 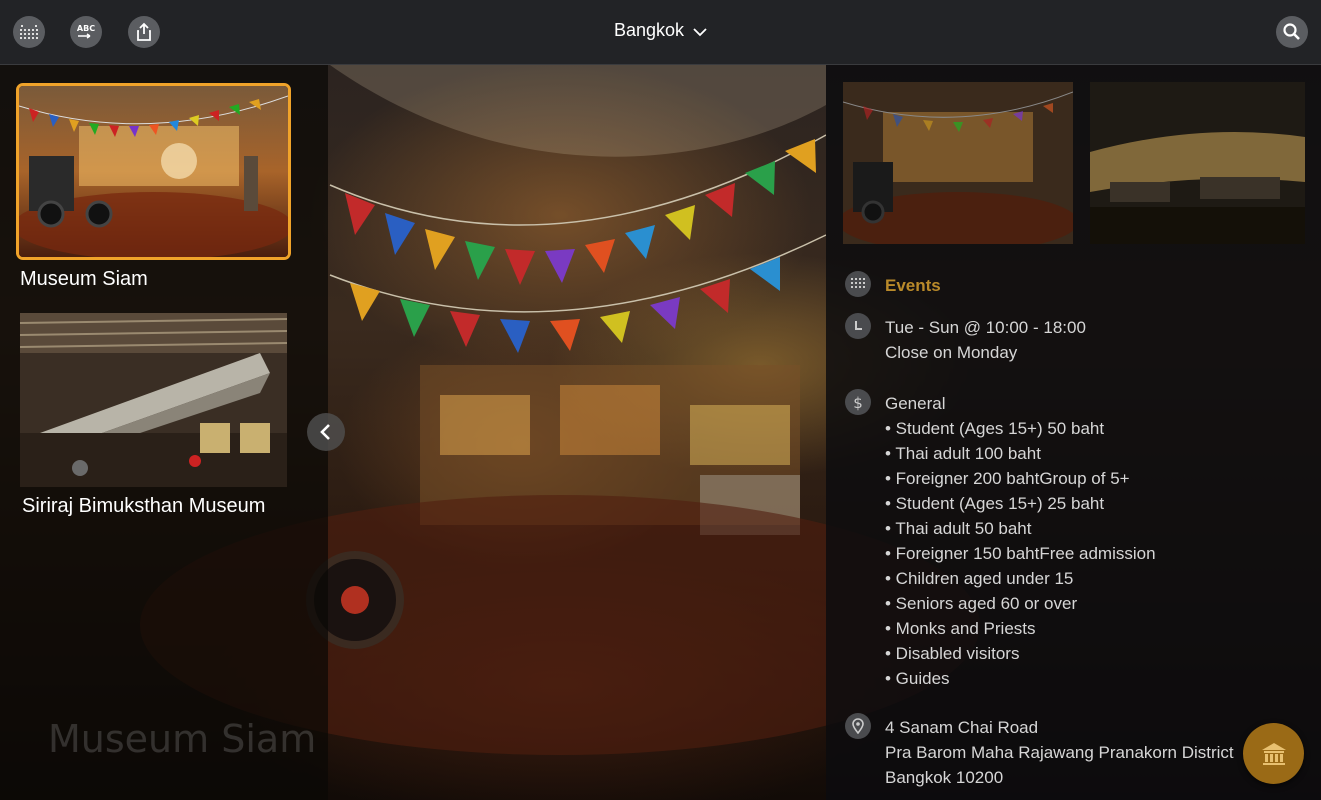 I want to click on calendar-grid-icon, so click(x=858, y=284).